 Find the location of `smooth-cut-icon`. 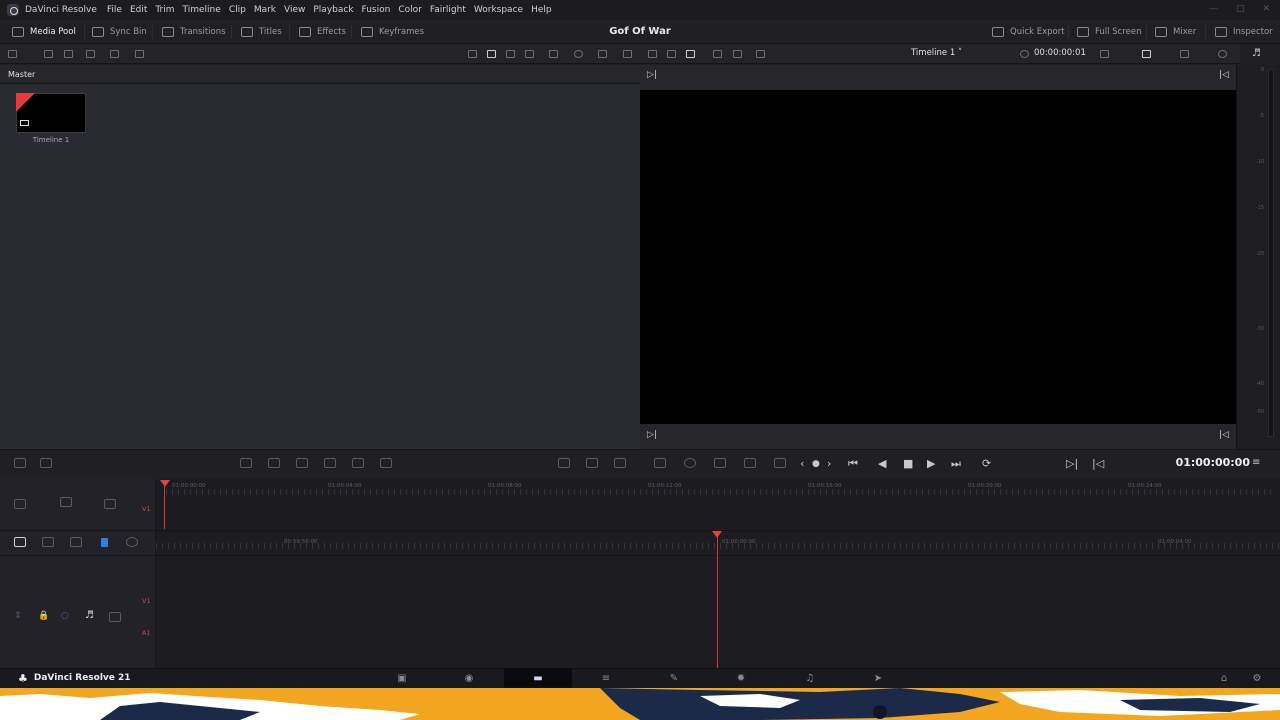

smooth-cut-icon is located at coordinates (564, 463).